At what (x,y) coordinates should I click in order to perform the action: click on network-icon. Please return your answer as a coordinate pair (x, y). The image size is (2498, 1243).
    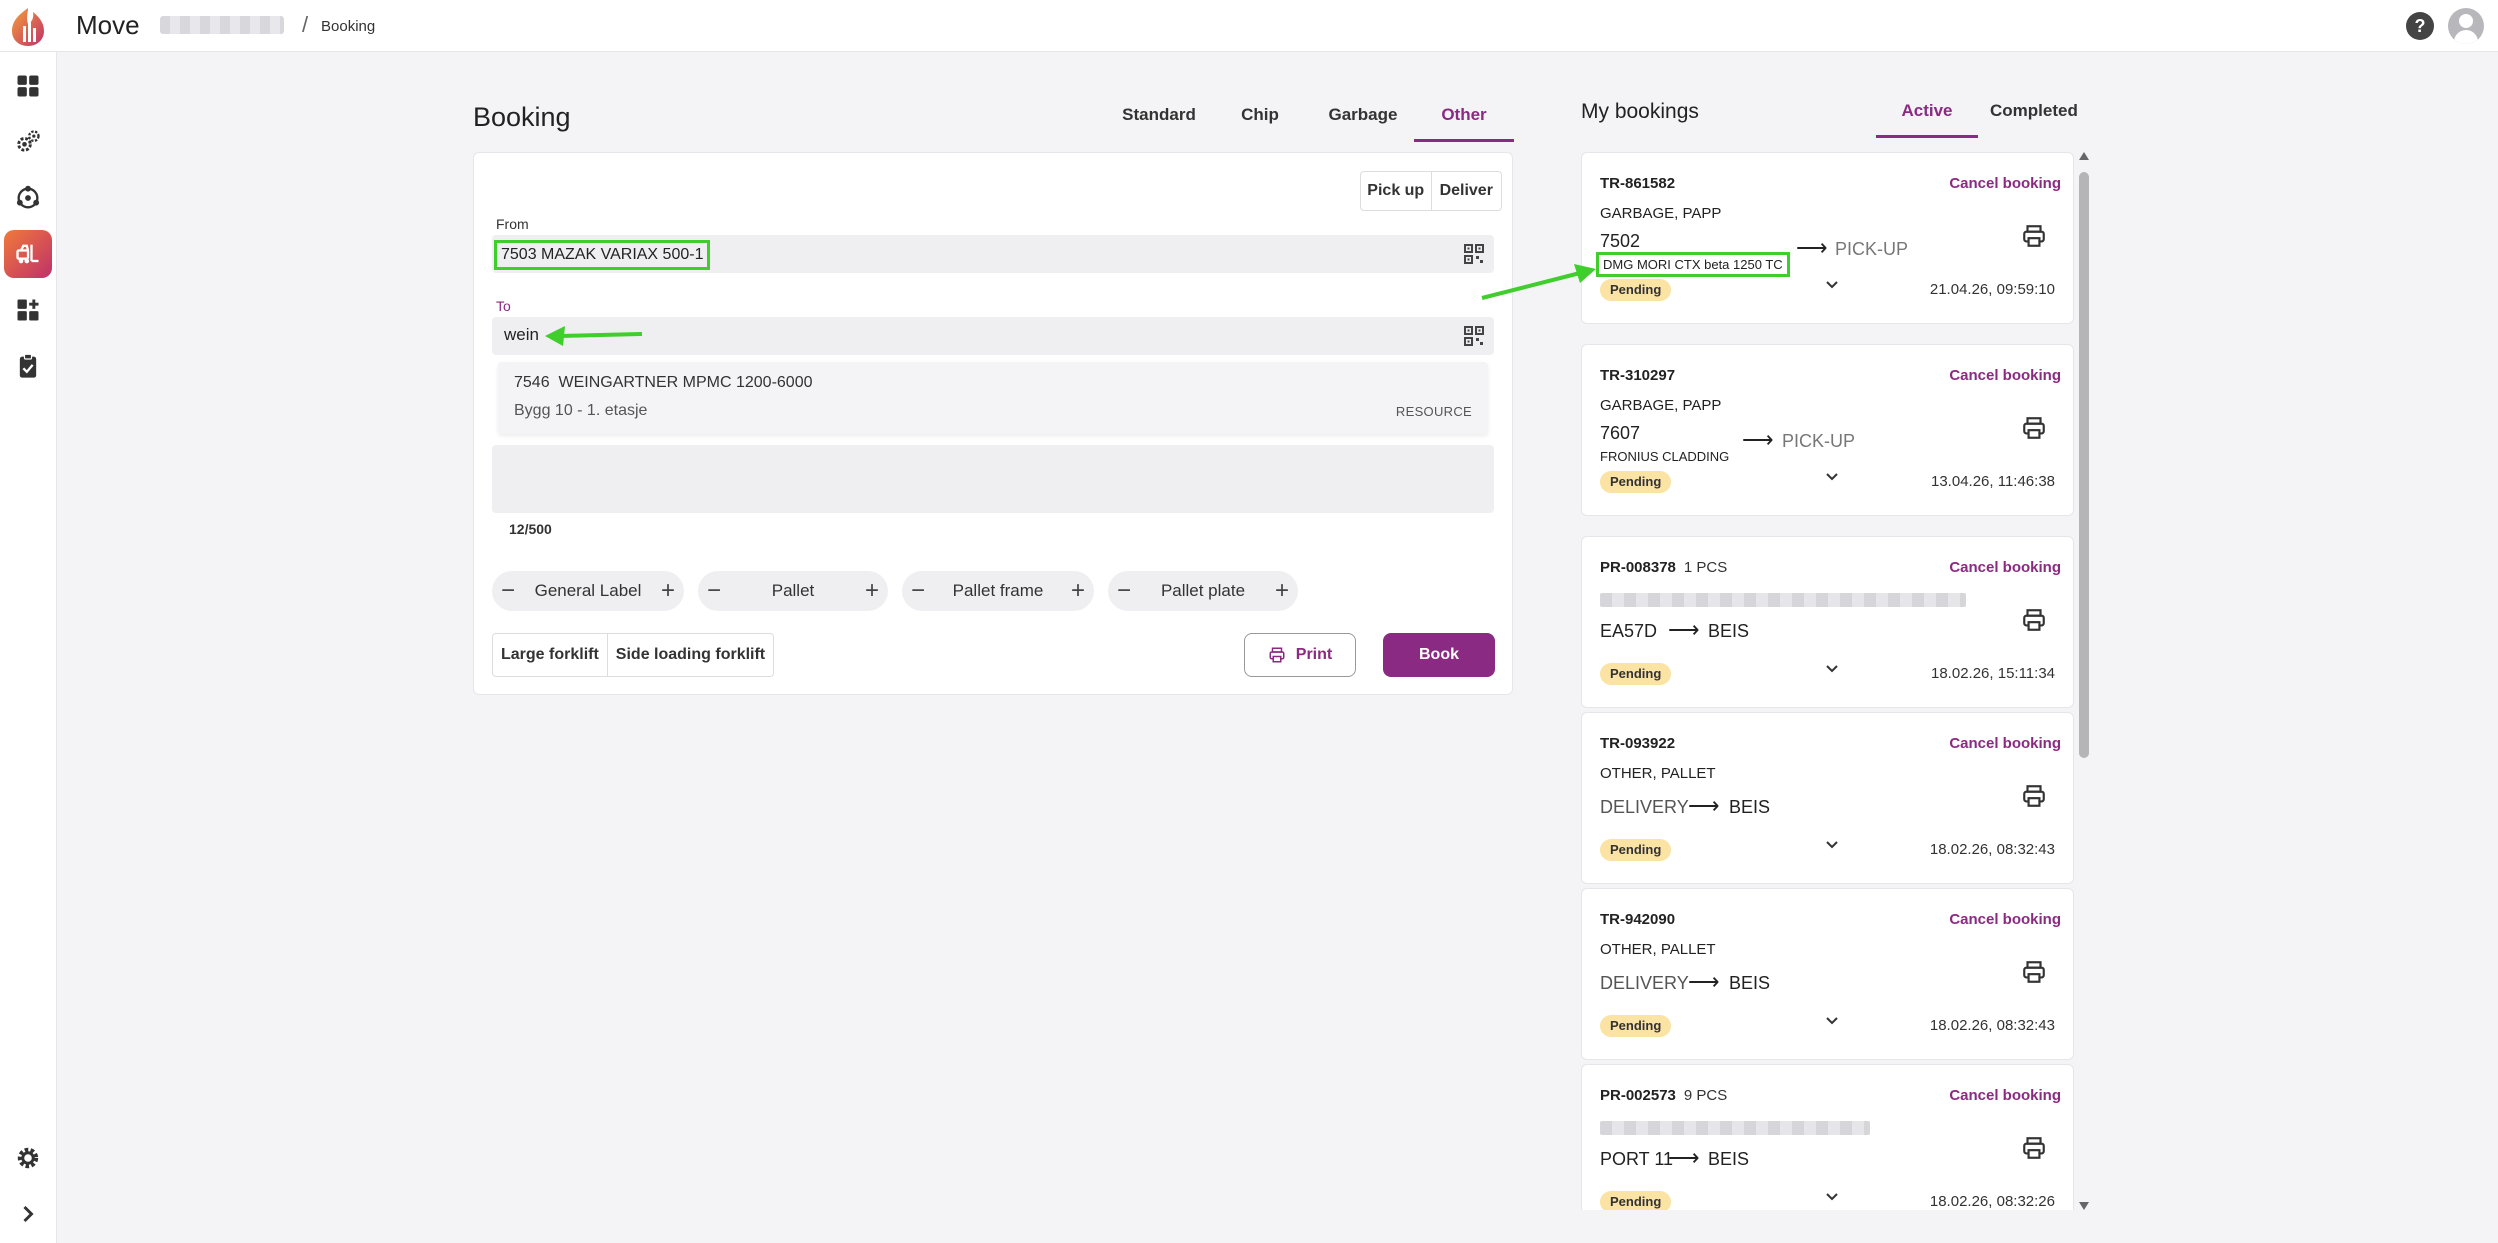
    Looking at the image, I should click on (28, 197).